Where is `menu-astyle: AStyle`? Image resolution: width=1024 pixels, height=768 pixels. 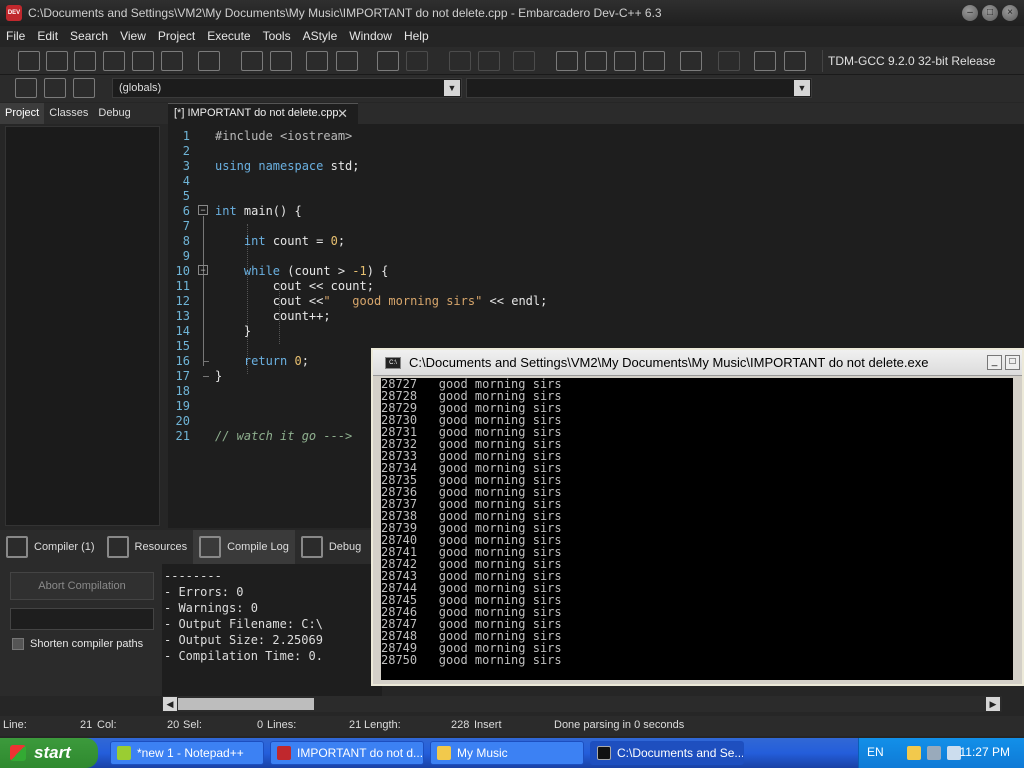 menu-astyle: AStyle is located at coordinates (320, 36).